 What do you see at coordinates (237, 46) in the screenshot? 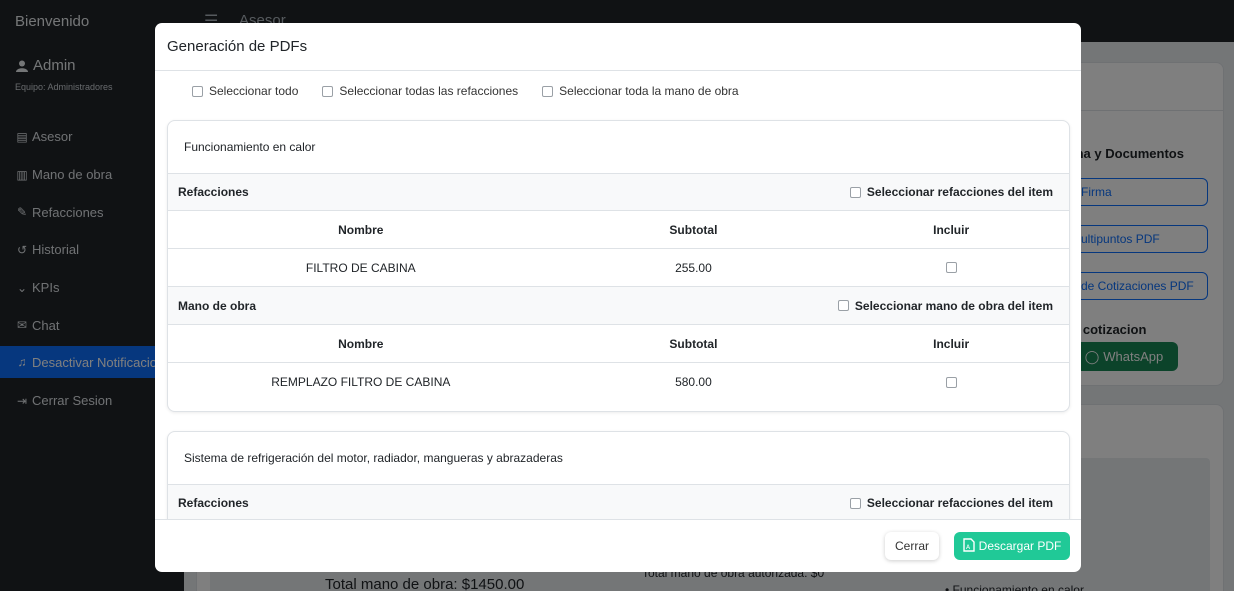
I see `modal-title: Generación de PDFs` at bounding box center [237, 46].